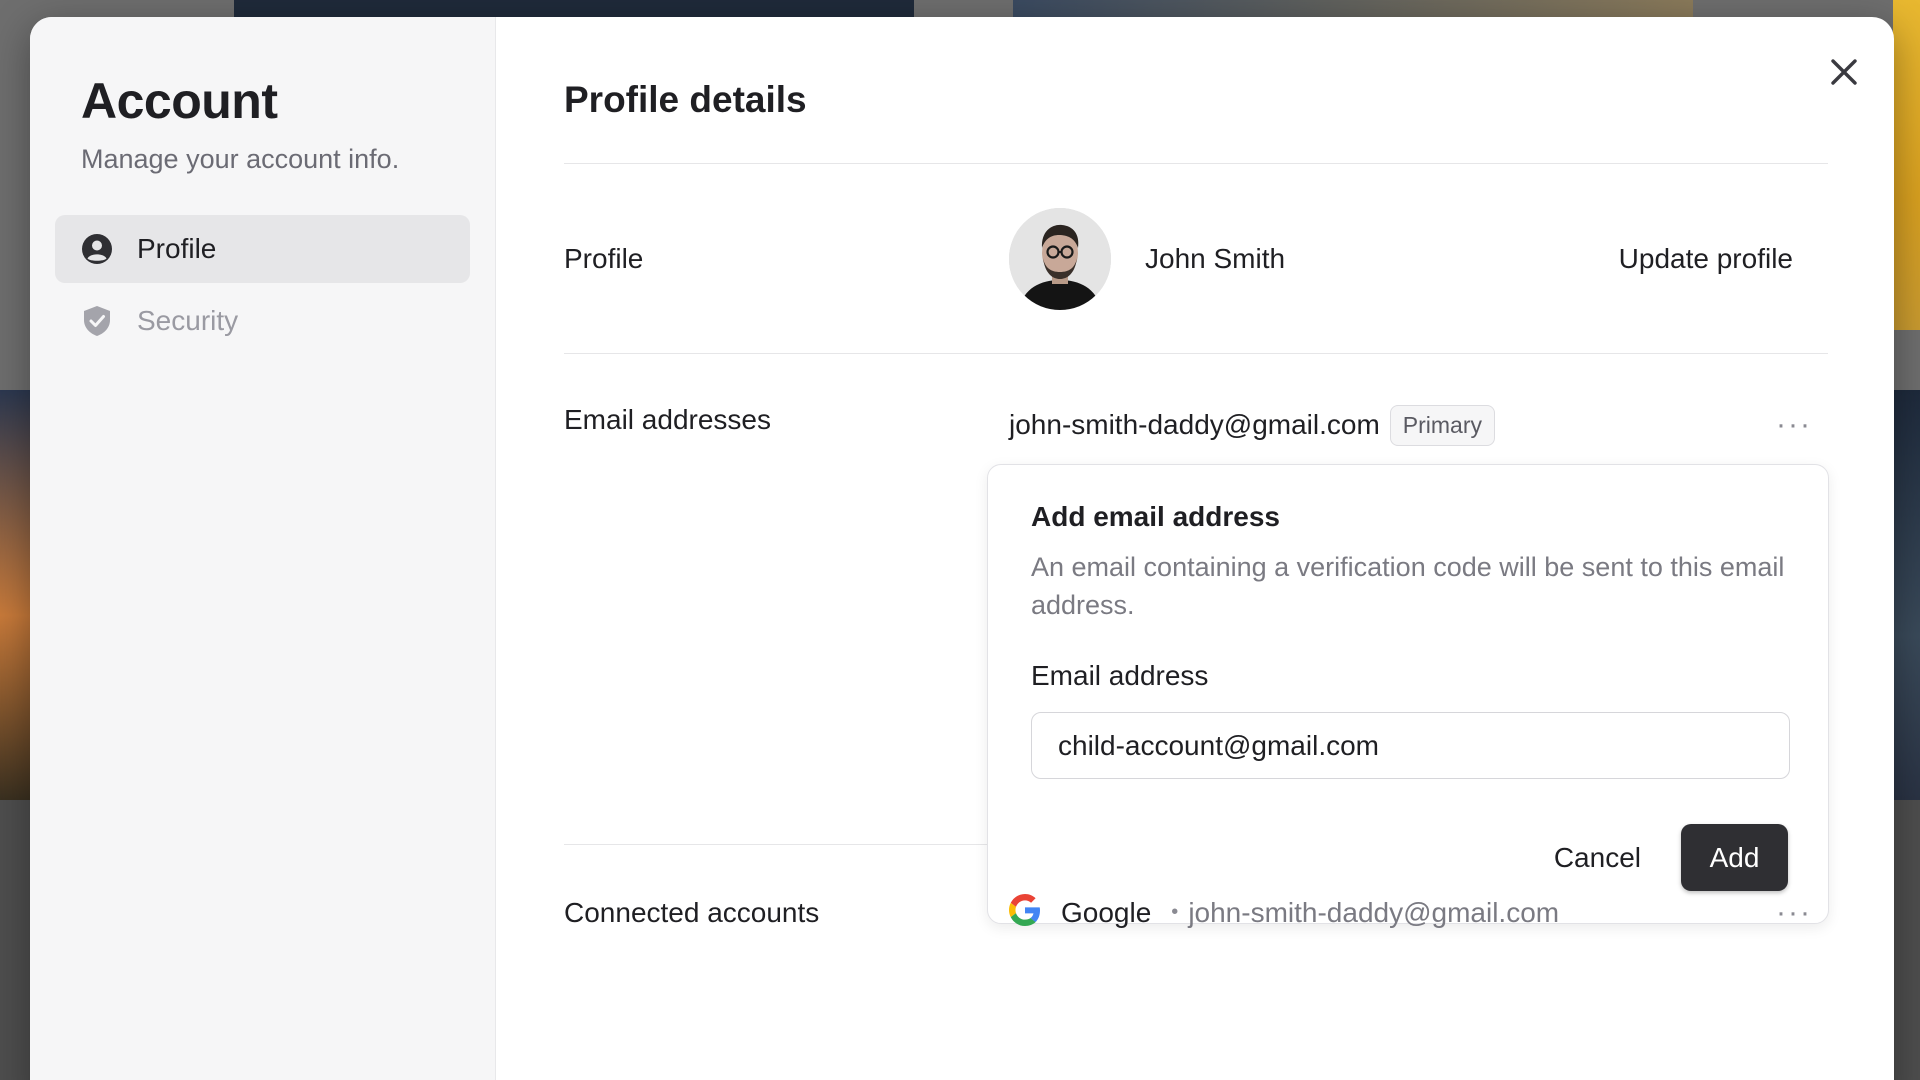 The height and width of the screenshot is (1080, 1920). Describe the element at coordinates (262, 285) in the screenshot. I see `sidebar-nav: Profile Security` at that location.